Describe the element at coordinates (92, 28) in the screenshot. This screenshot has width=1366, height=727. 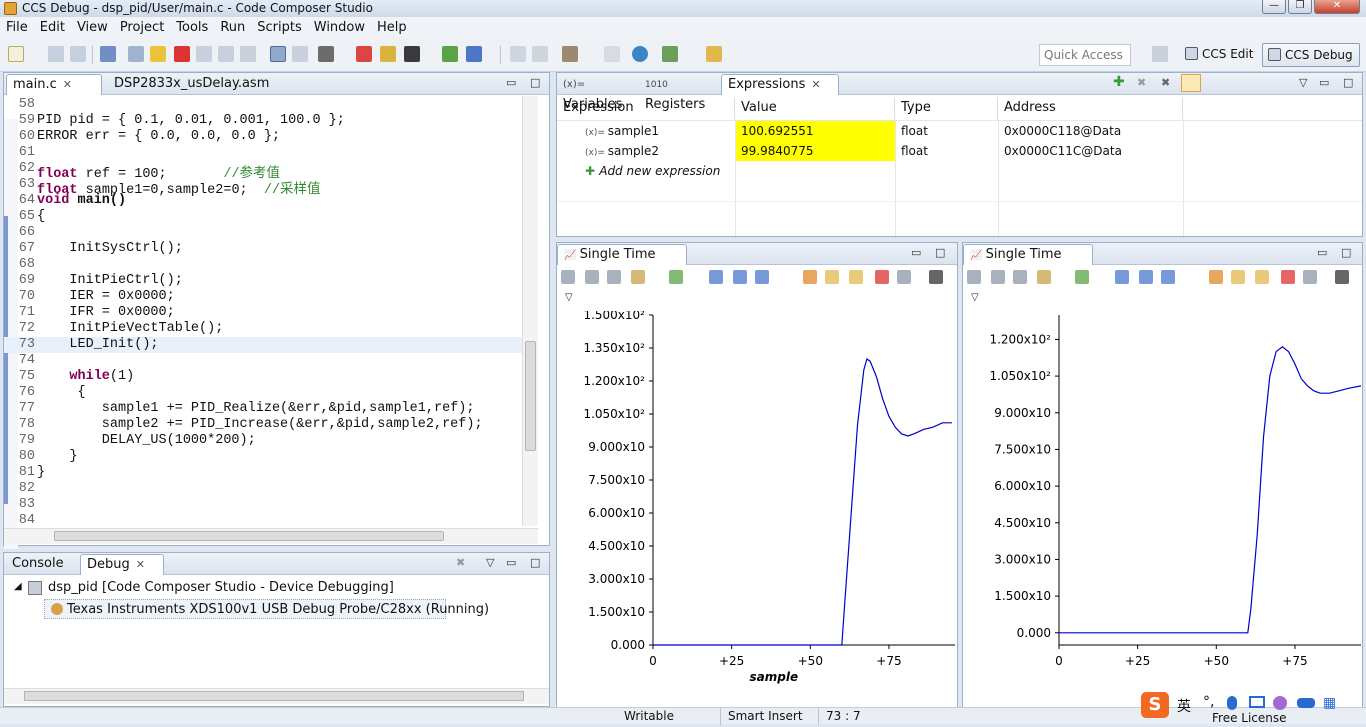
I see `menu-view: View` at that location.